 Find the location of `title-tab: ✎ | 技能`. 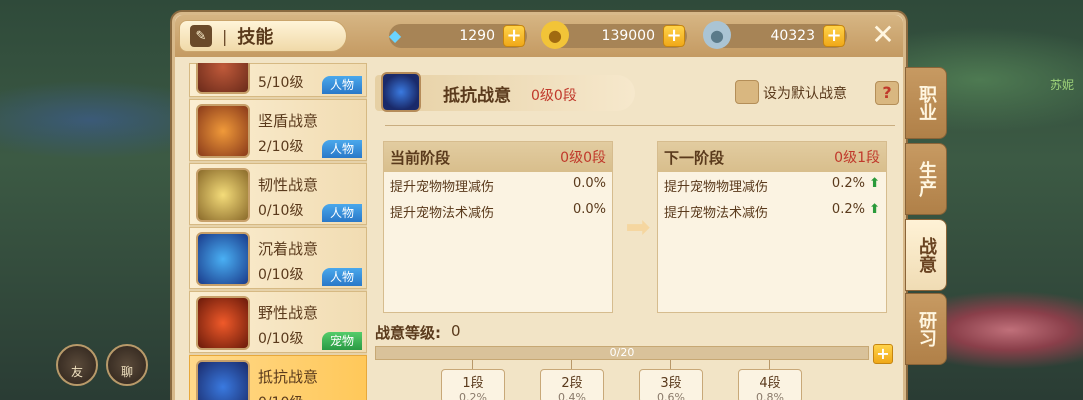

title-tab: ✎ | 技能 is located at coordinates (263, 36).